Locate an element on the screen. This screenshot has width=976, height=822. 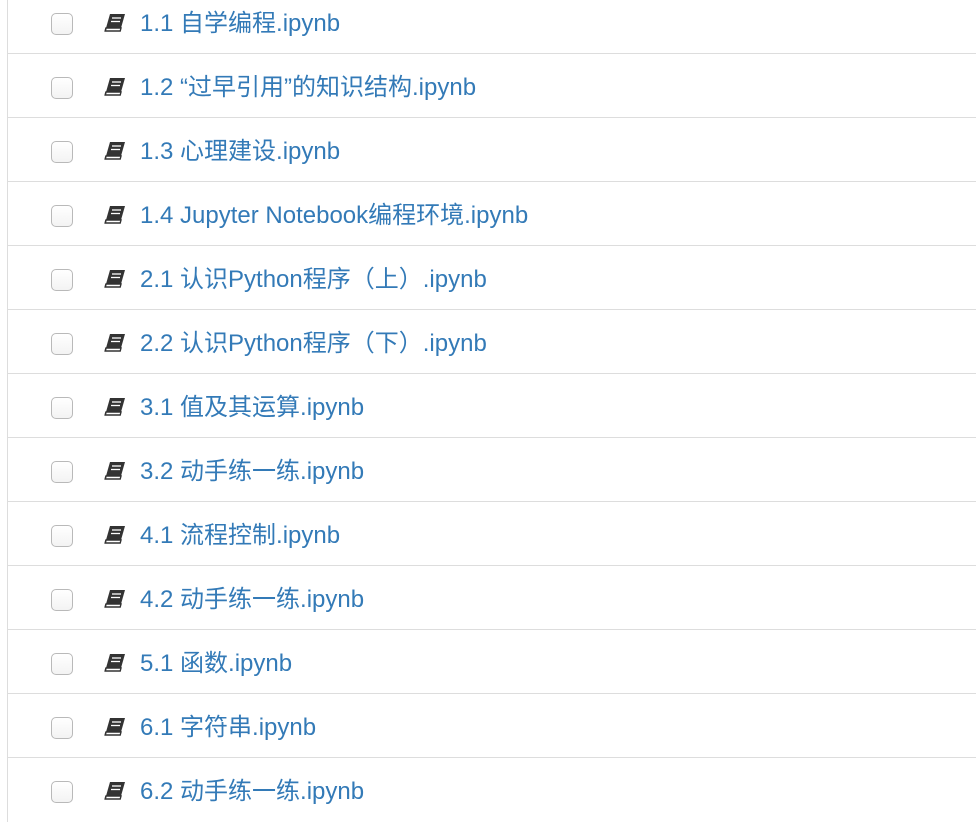
file-name-link: 2.2 认识Python程序（下）.ipynb is located at coordinates (313, 344).